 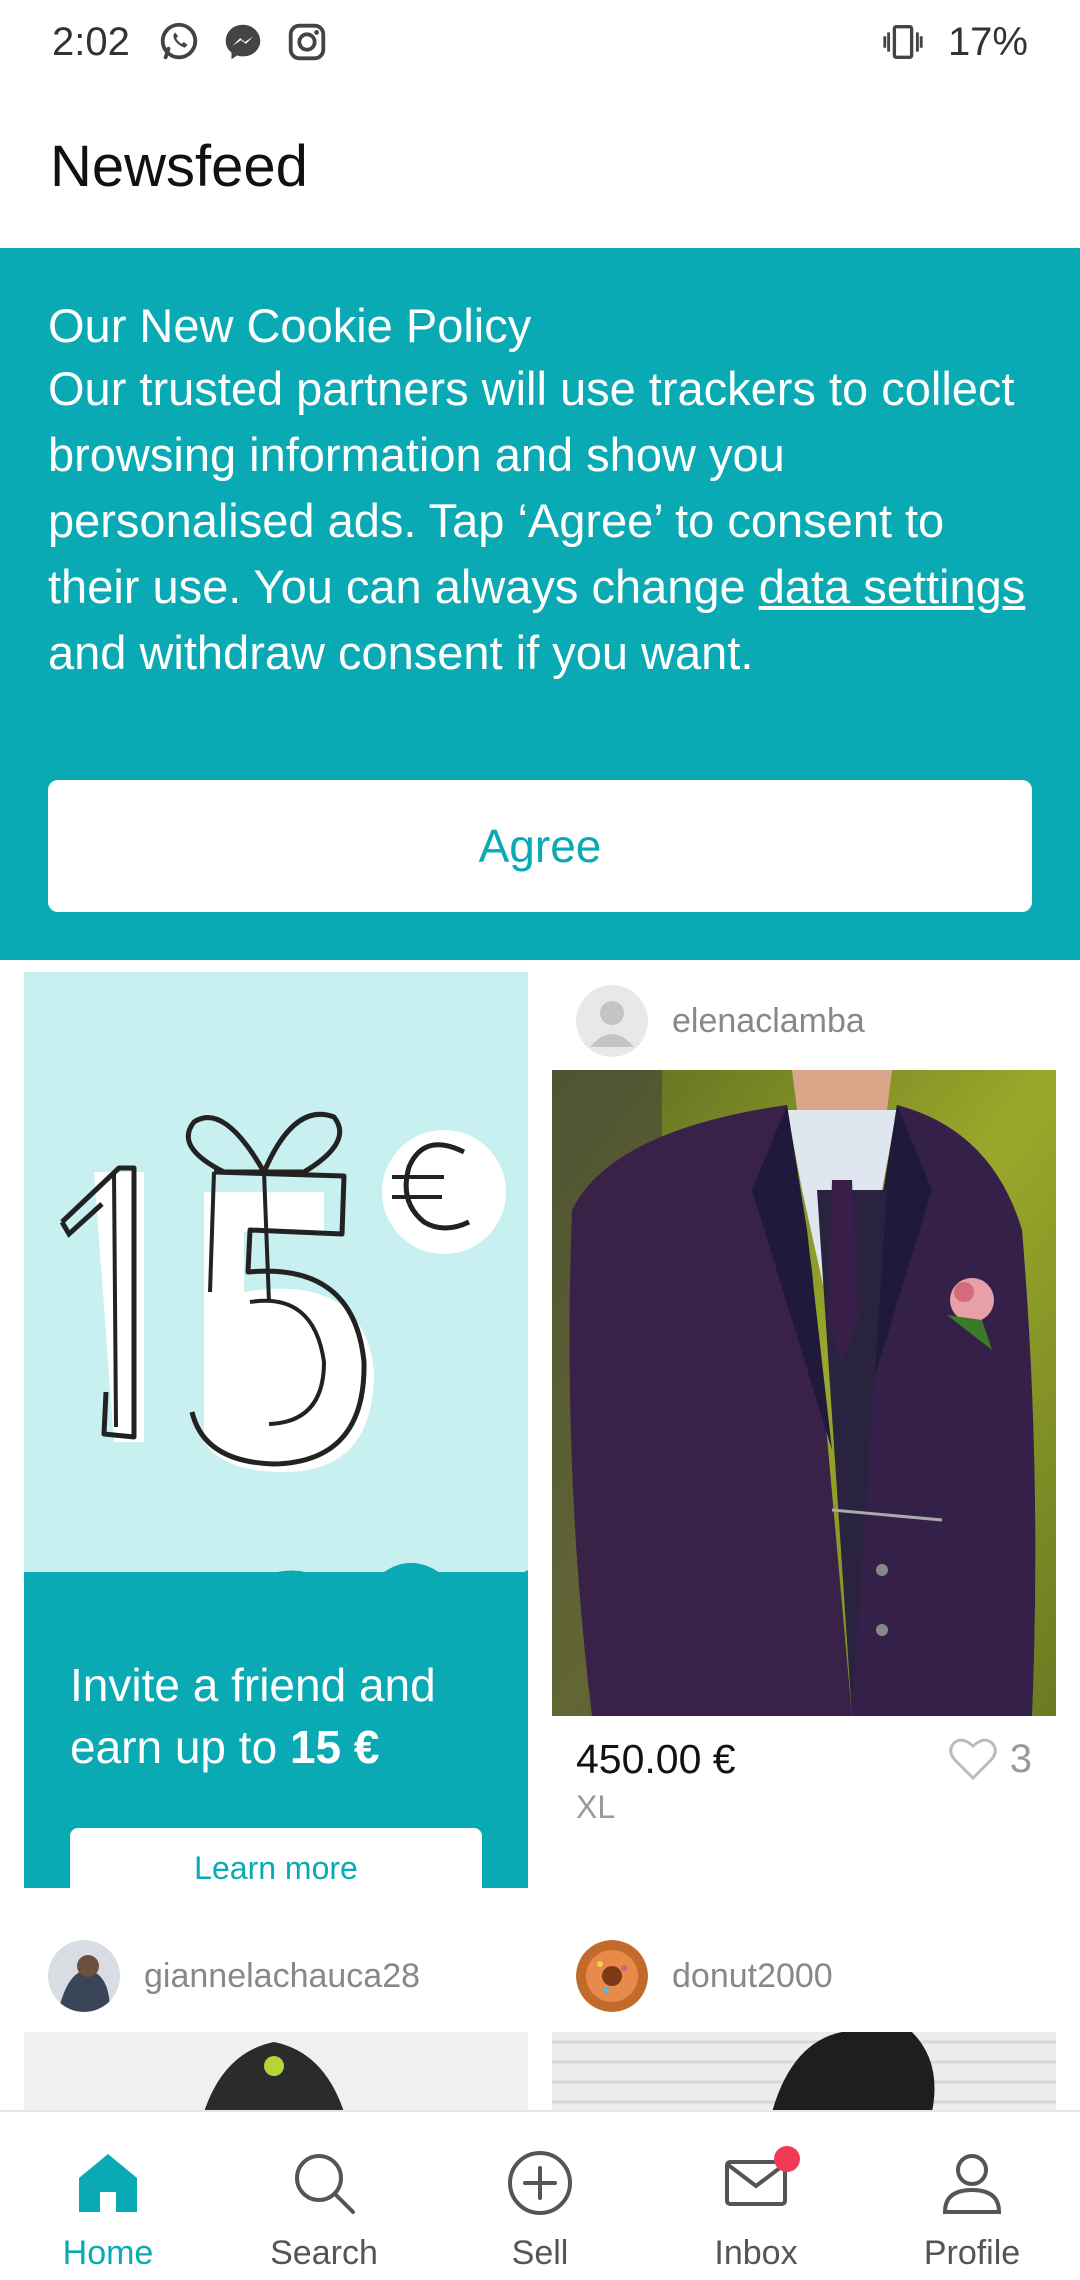 I want to click on heart-icon, so click(x=973, y=1759).